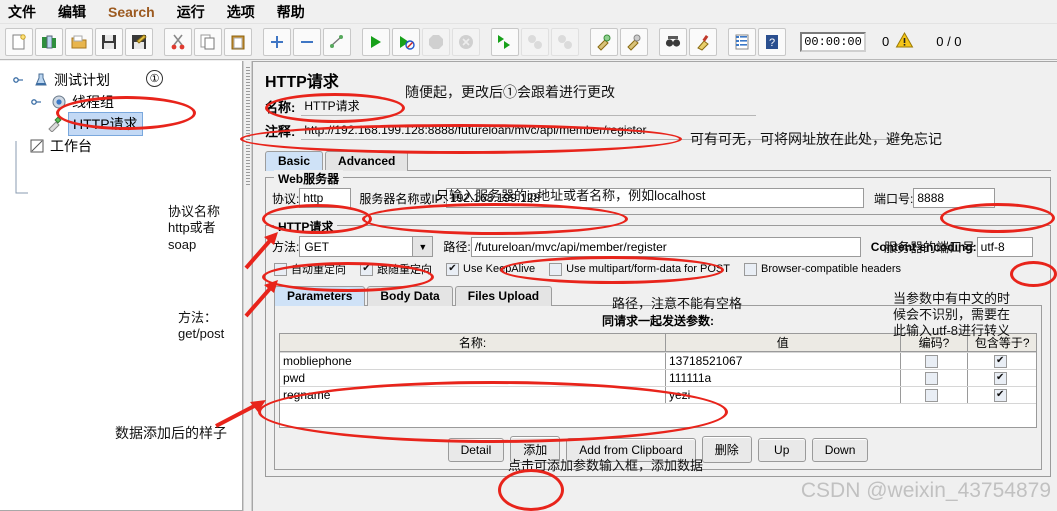  Describe the element at coordinates (131, 12) in the screenshot. I see `menu-item-search: Search` at that location.